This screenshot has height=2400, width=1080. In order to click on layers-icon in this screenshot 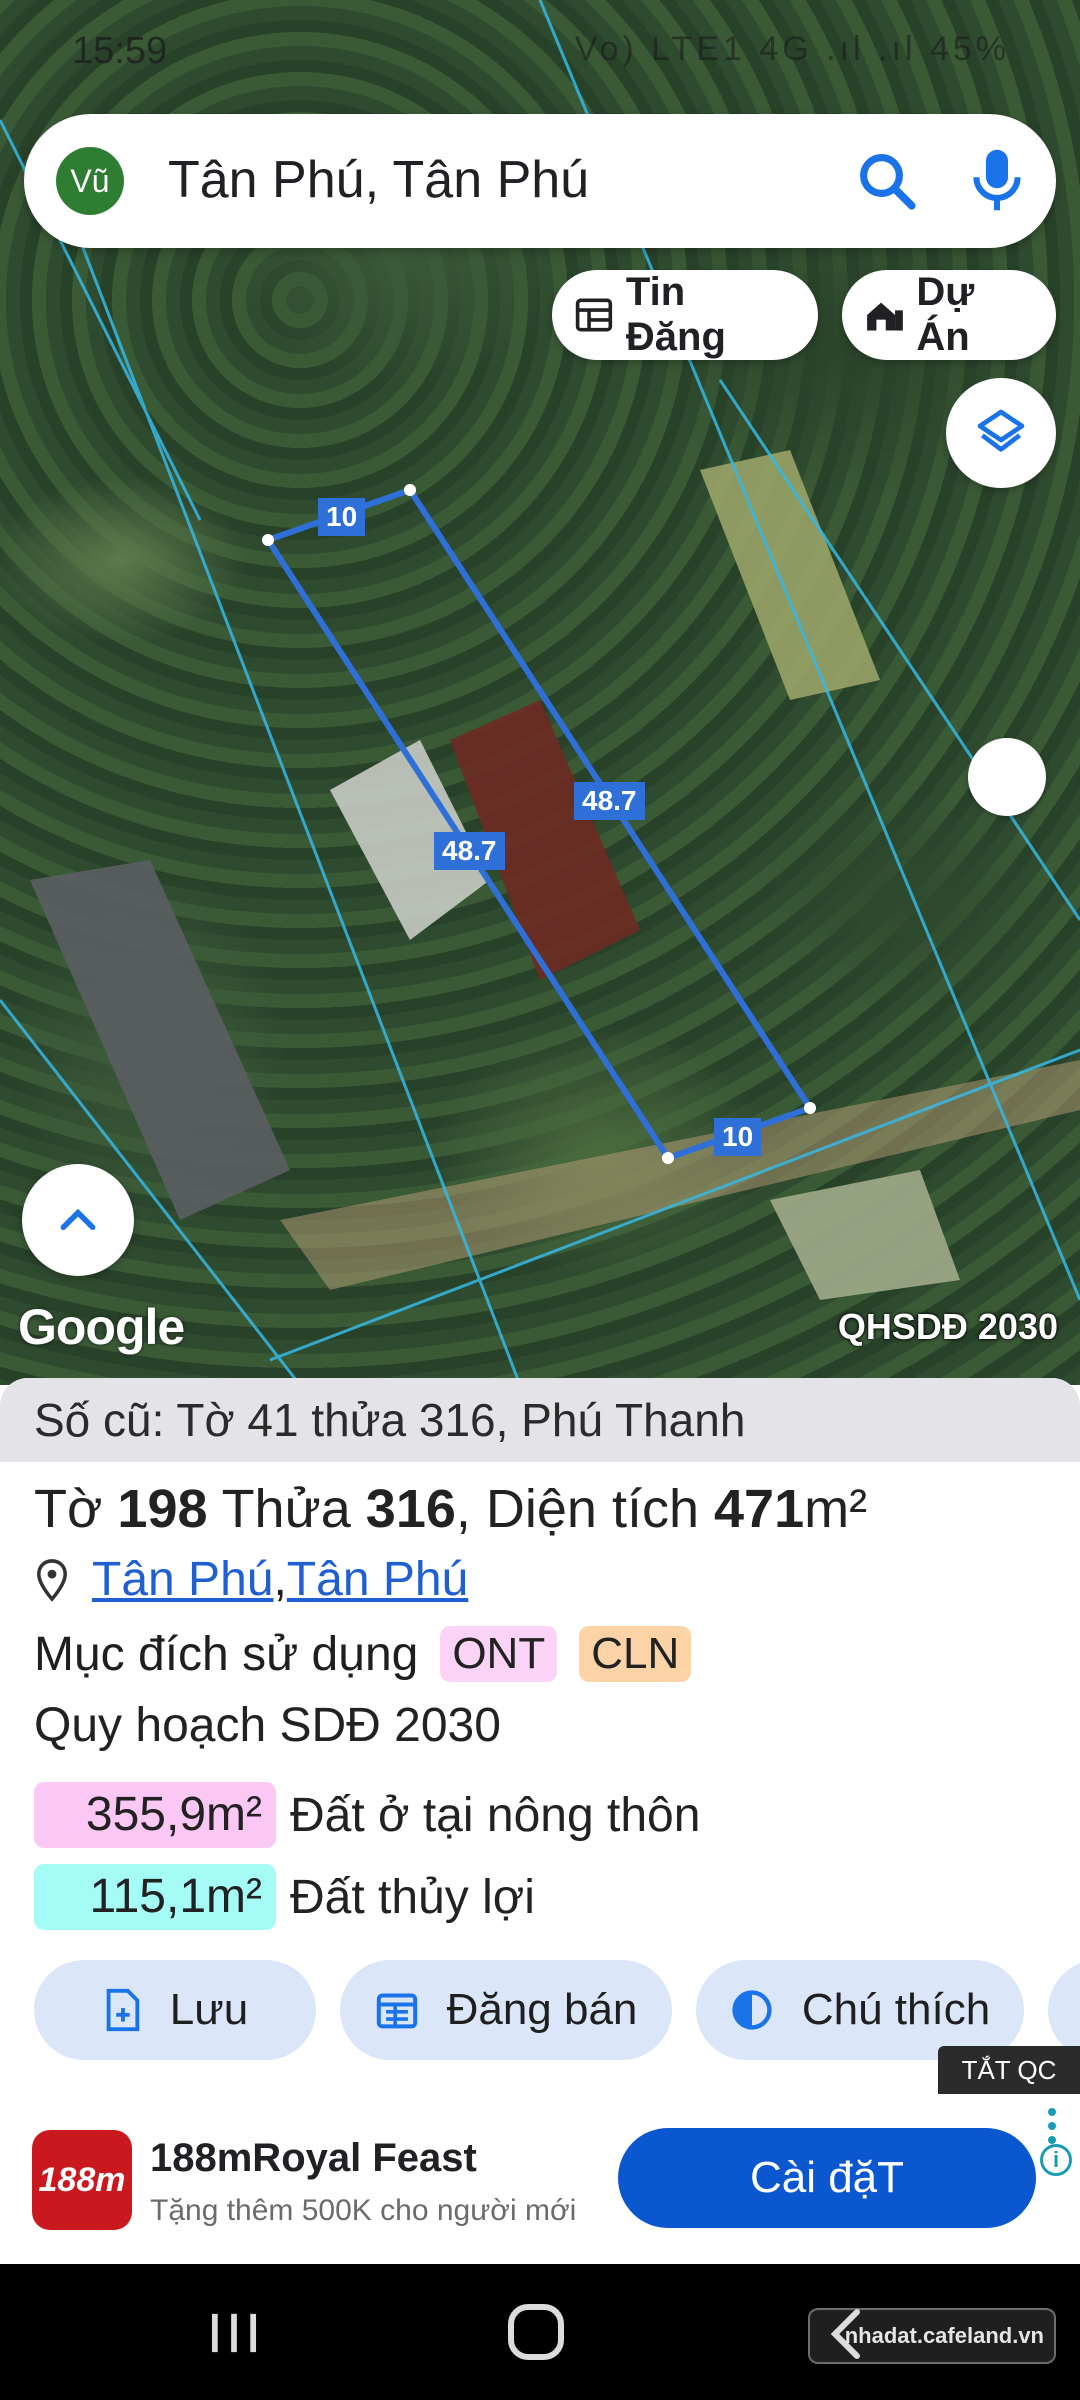, I will do `click(1001, 430)`.